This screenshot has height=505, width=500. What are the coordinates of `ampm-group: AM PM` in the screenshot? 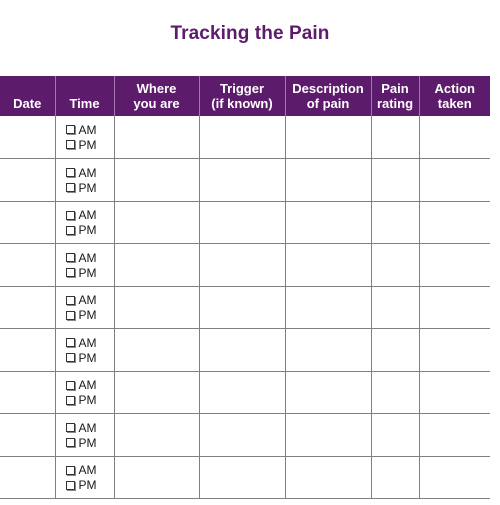 It's located at (85, 432).